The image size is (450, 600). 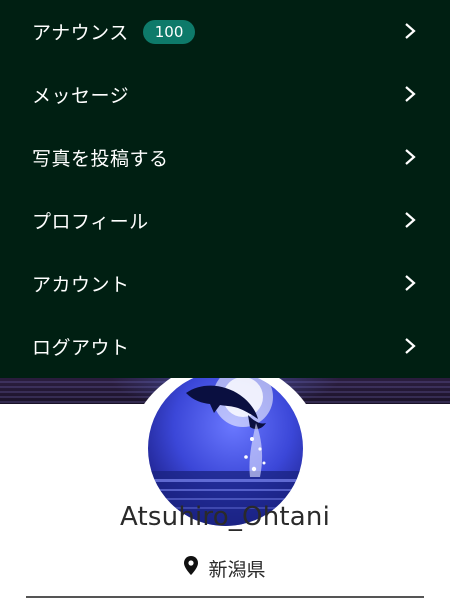 I want to click on menu-item-account: アカウント, so click(x=225, y=283).